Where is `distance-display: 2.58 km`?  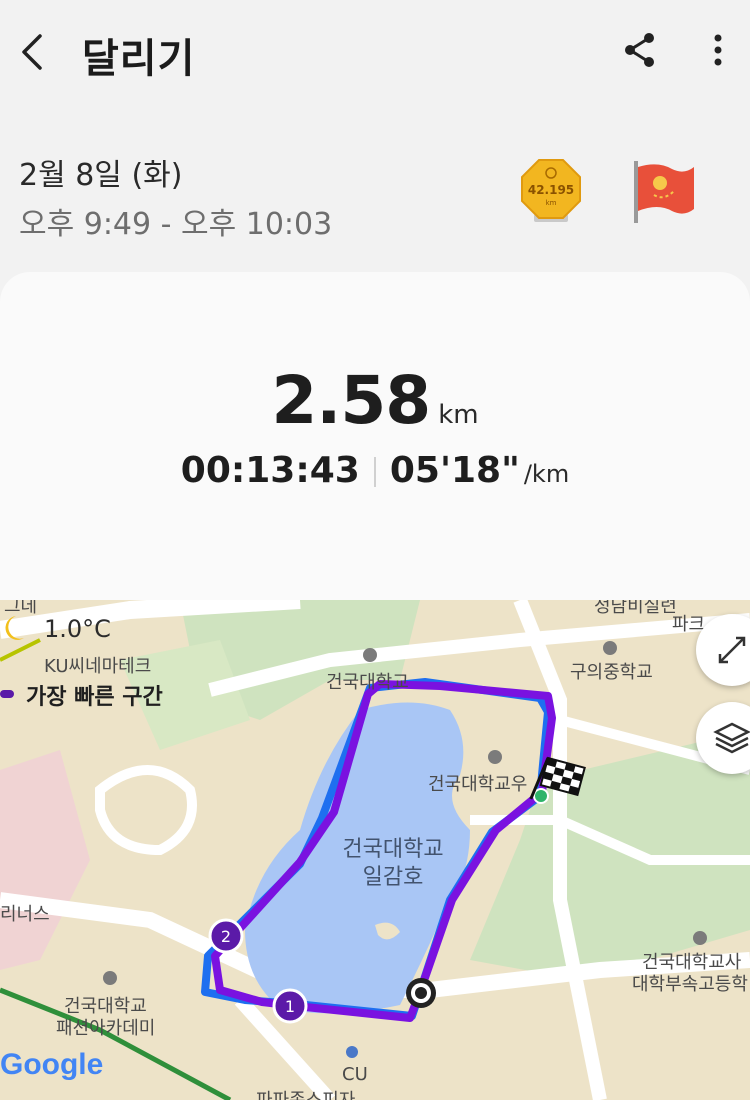 distance-display: 2.58 km is located at coordinates (375, 400).